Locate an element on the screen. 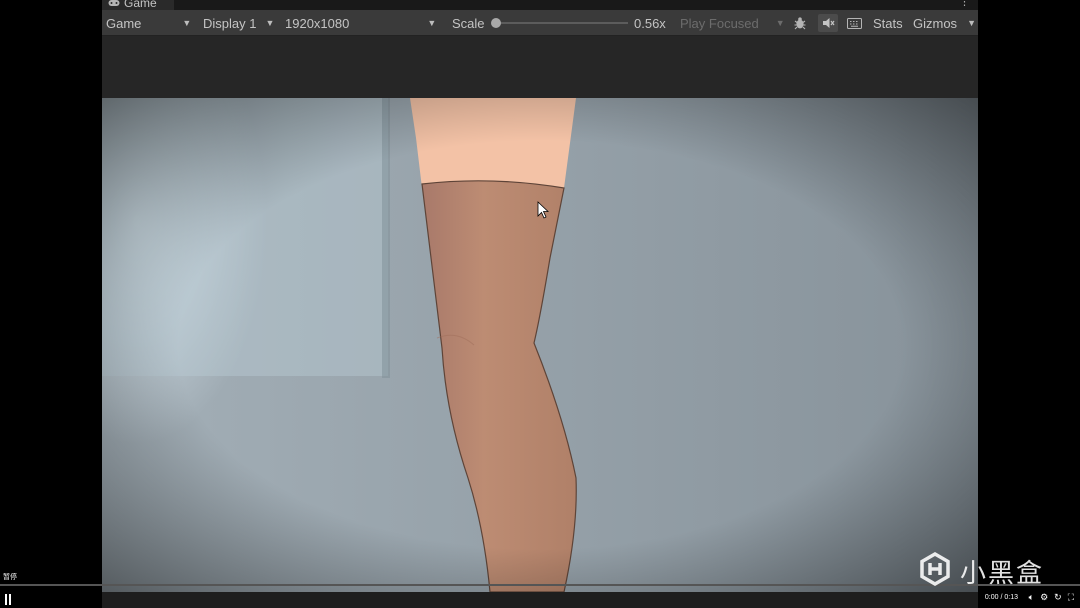 This screenshot has width=1080, height=608. mode-label: Game is located at coordinates (124, 23).